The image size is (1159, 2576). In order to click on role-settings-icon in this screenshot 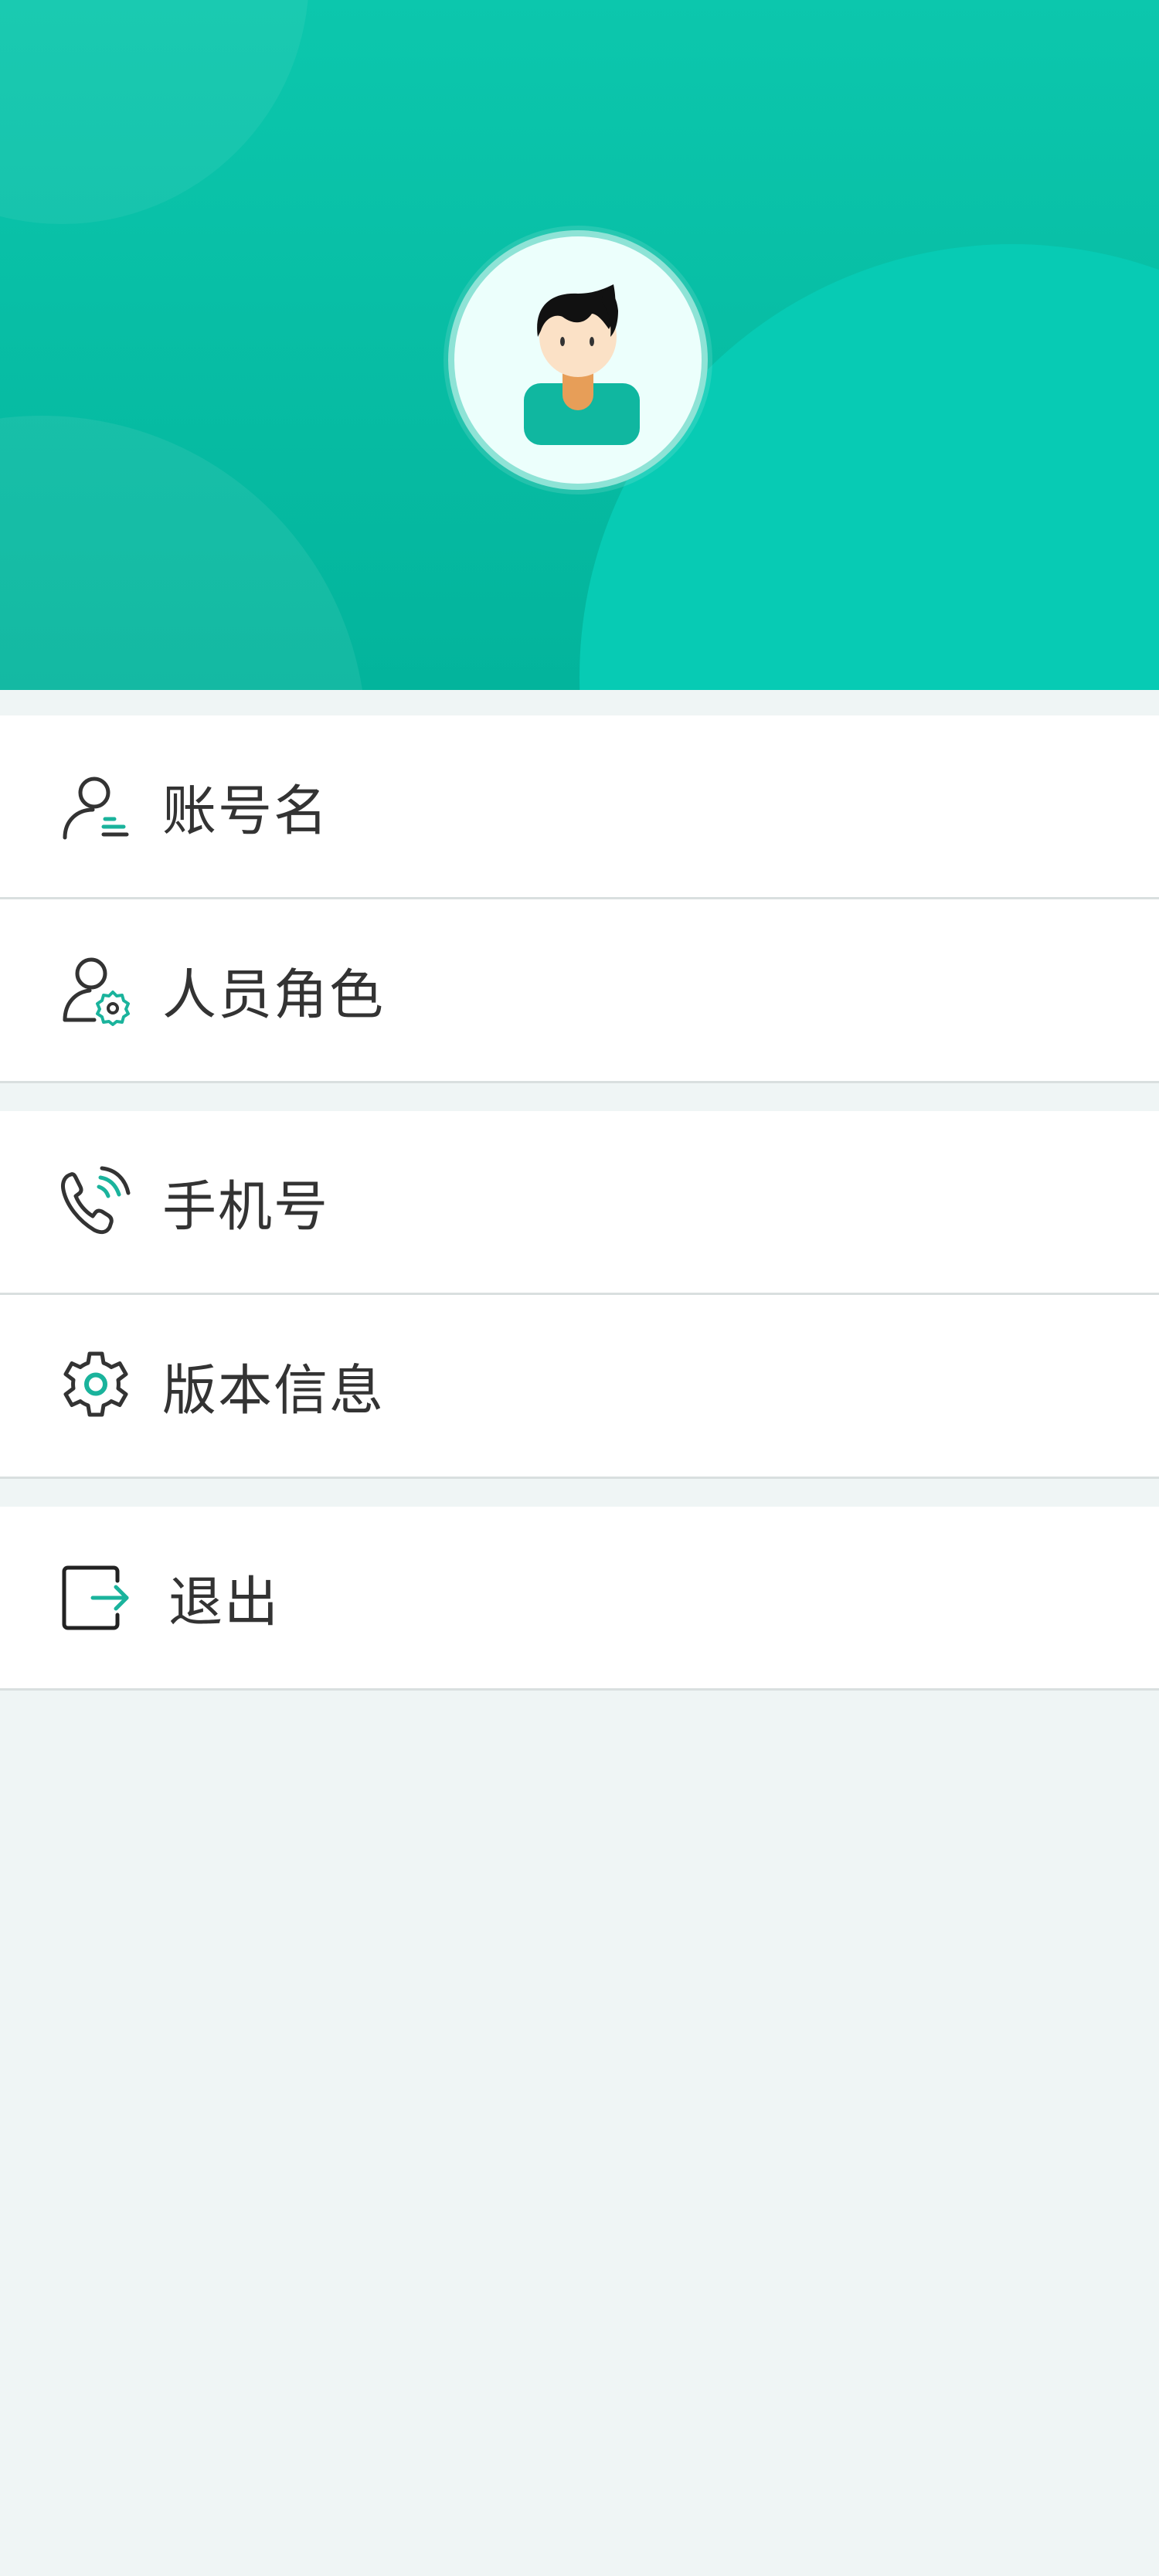, I will do `click(96, 990)`.